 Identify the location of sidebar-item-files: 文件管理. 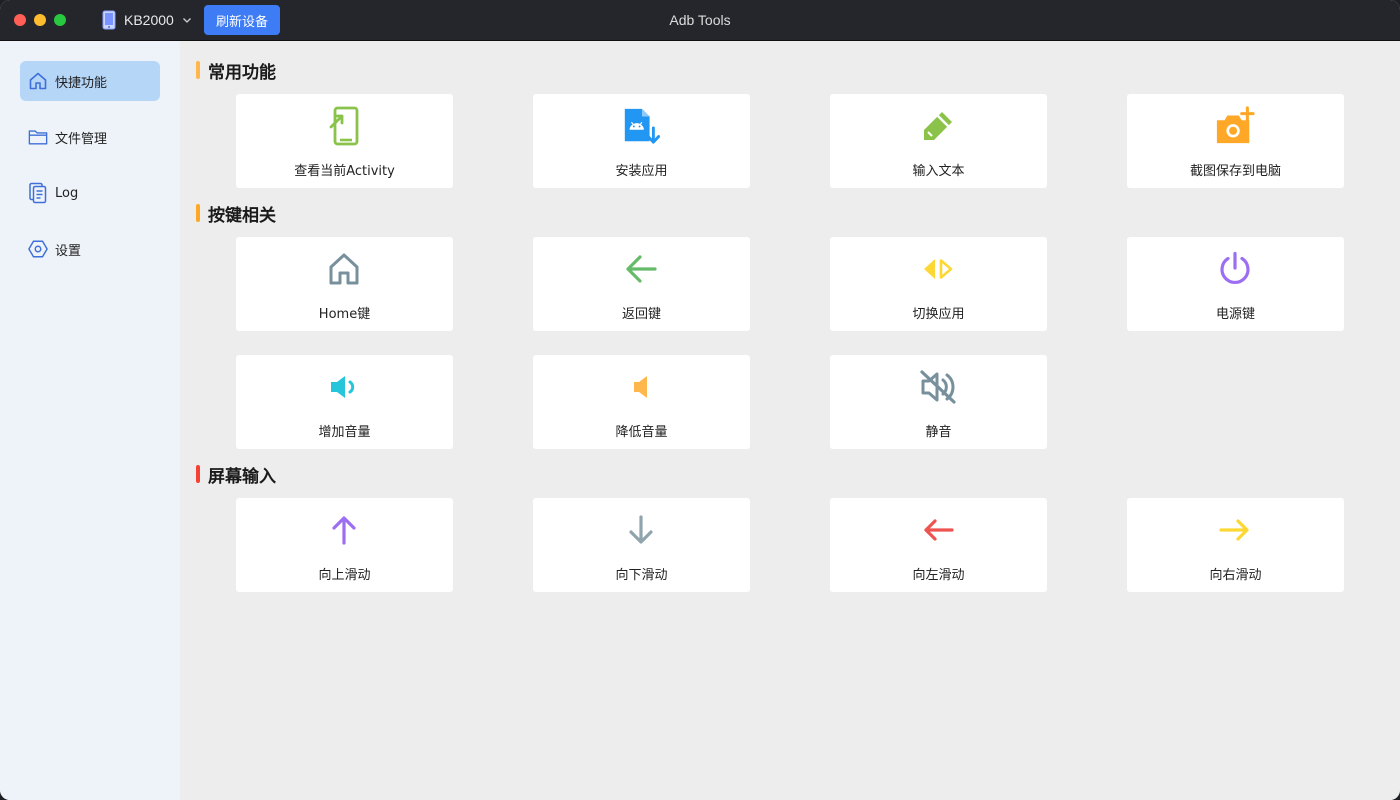
(90, 137).